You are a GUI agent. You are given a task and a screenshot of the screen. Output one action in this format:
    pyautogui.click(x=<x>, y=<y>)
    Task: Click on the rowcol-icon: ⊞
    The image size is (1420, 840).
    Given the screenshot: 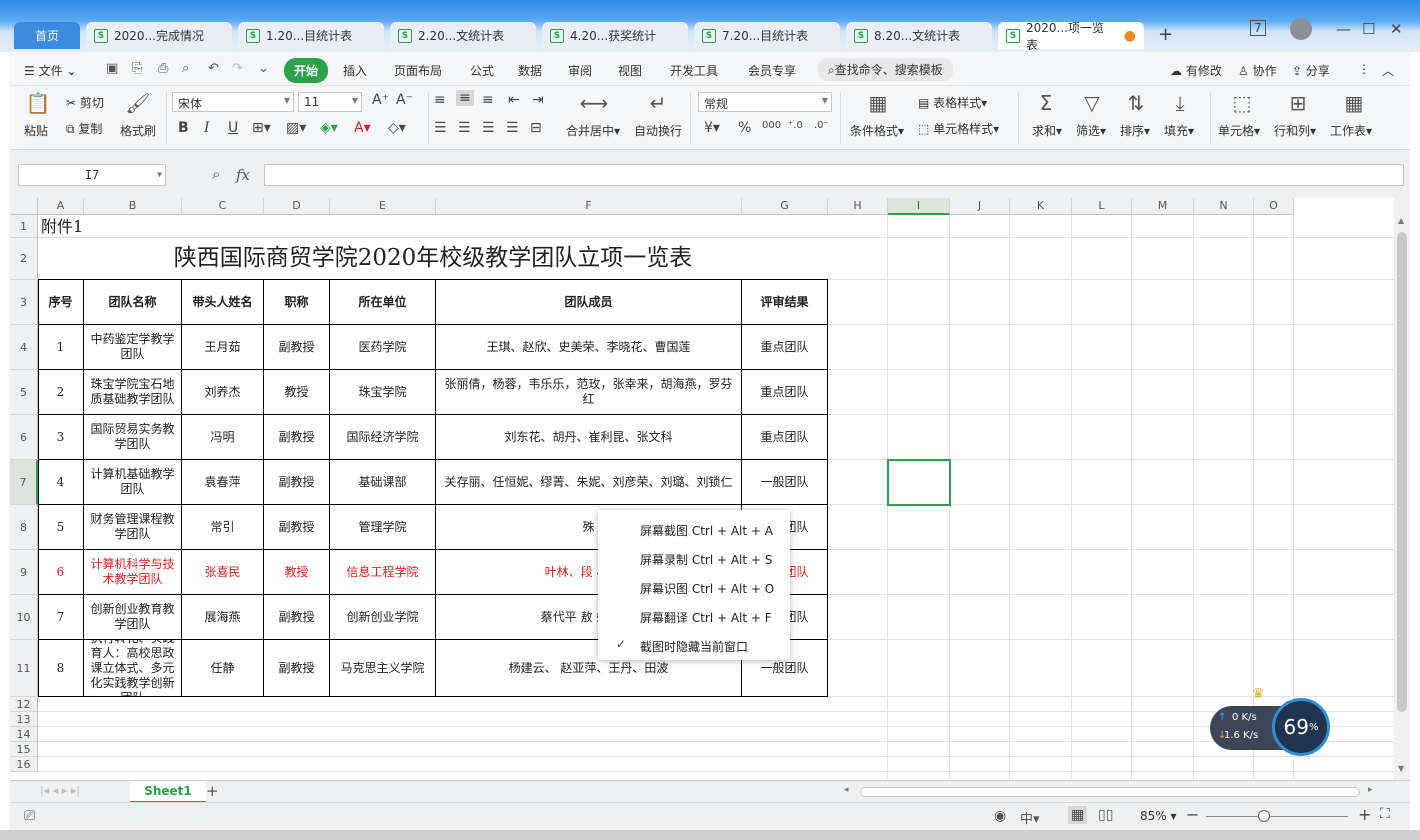 What is the action you would take?
    pyautogui.click(x=1298, y=103)
    